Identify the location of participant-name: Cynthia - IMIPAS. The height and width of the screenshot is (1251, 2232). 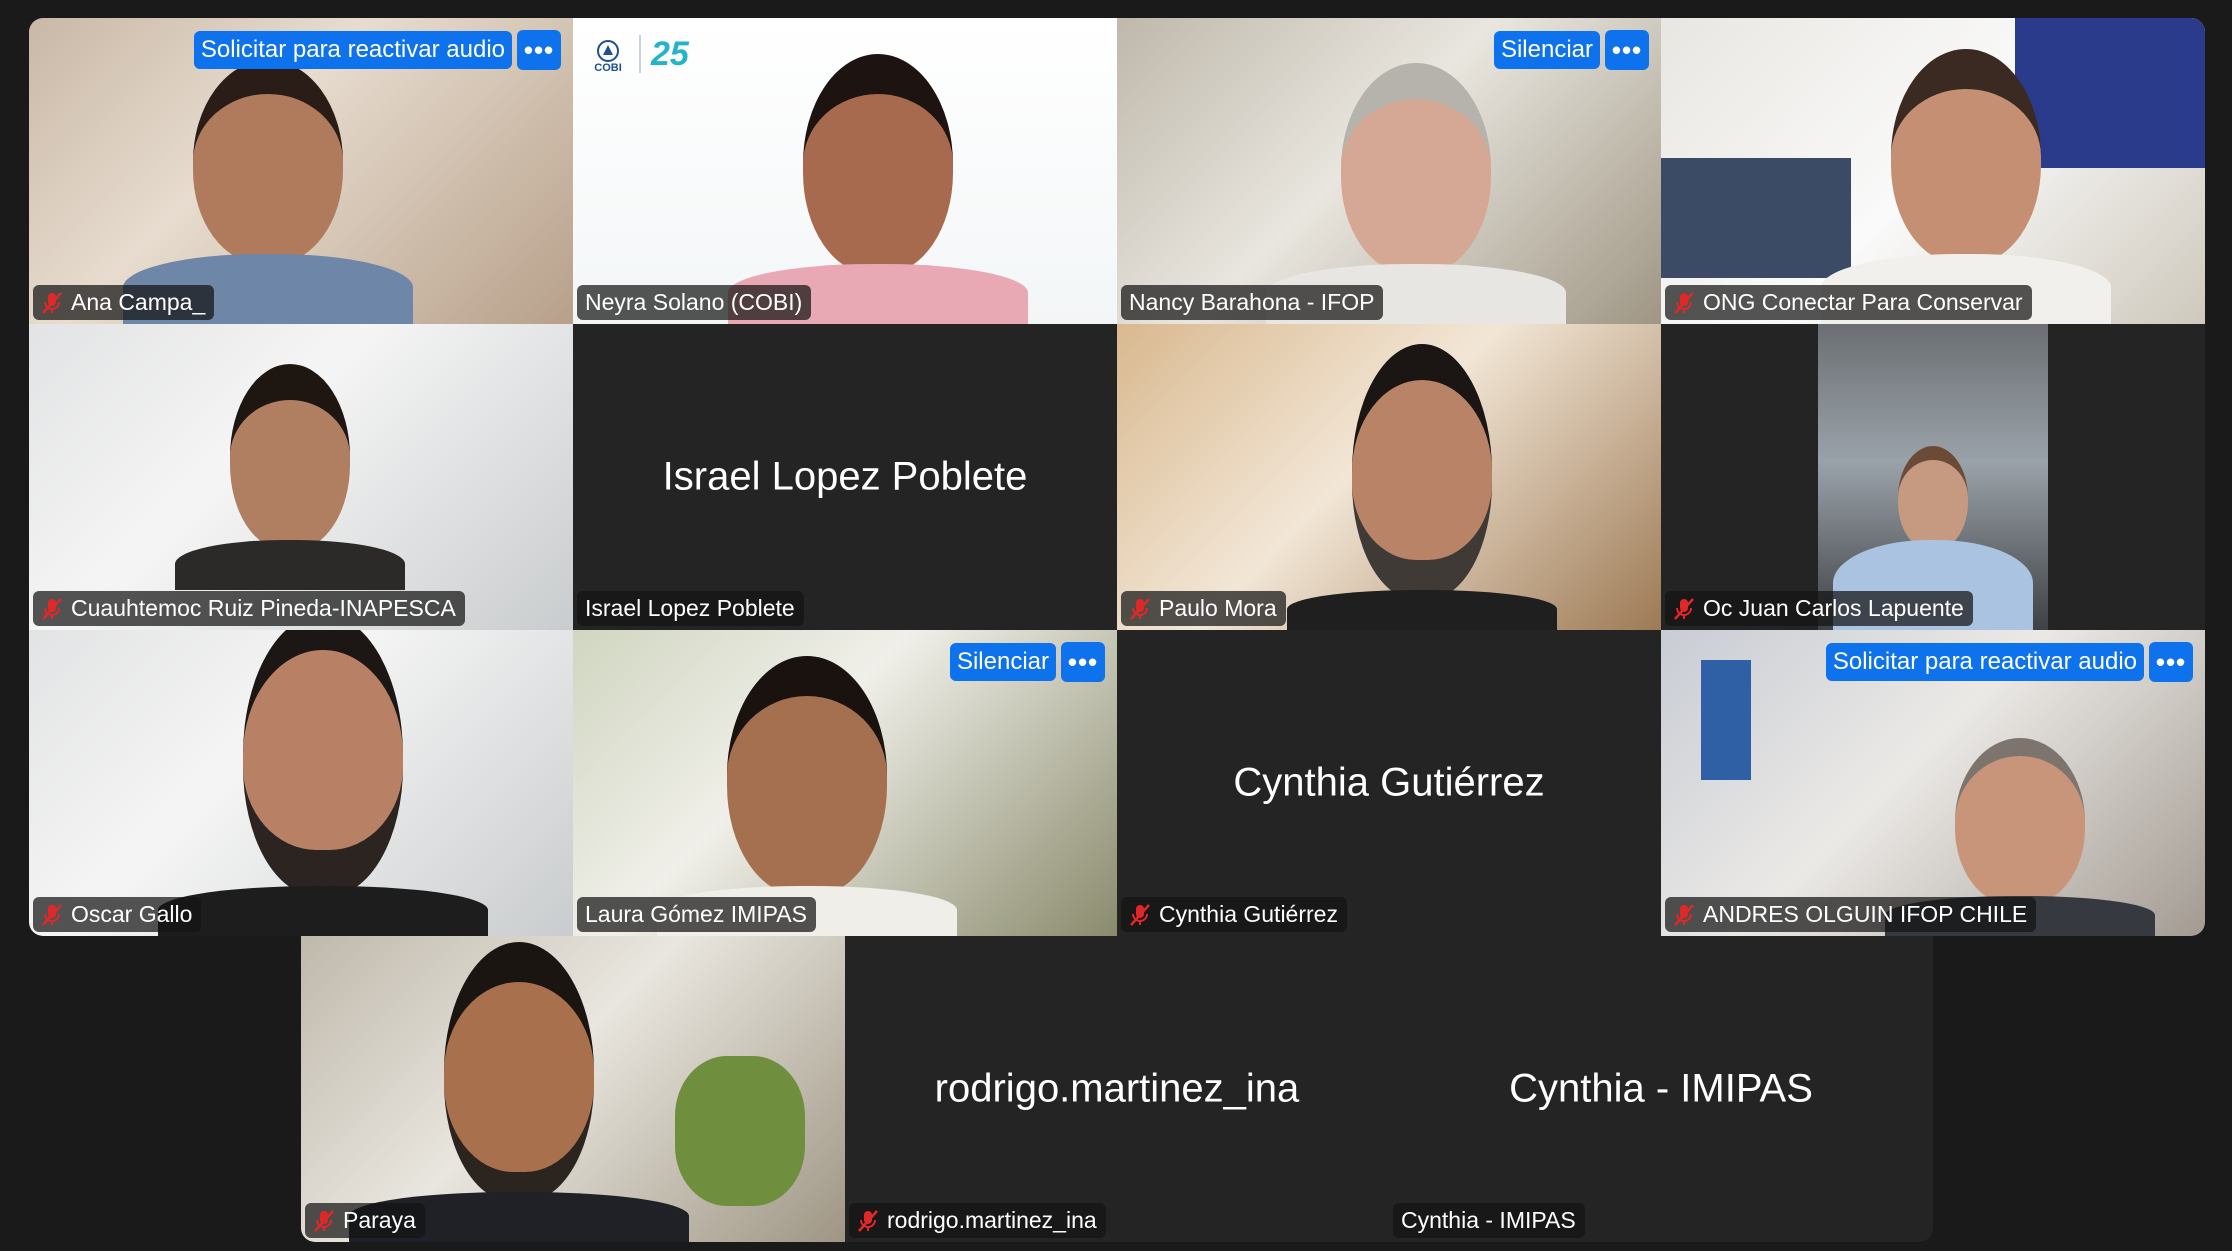
(1488, 1220).